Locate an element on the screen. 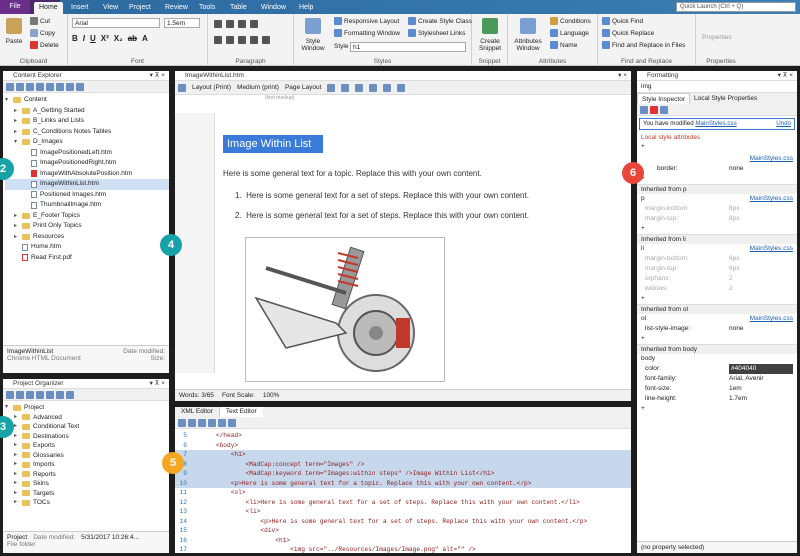  content-tree-item: ThumbnailImage.htm is located at coordinates (87, 205).